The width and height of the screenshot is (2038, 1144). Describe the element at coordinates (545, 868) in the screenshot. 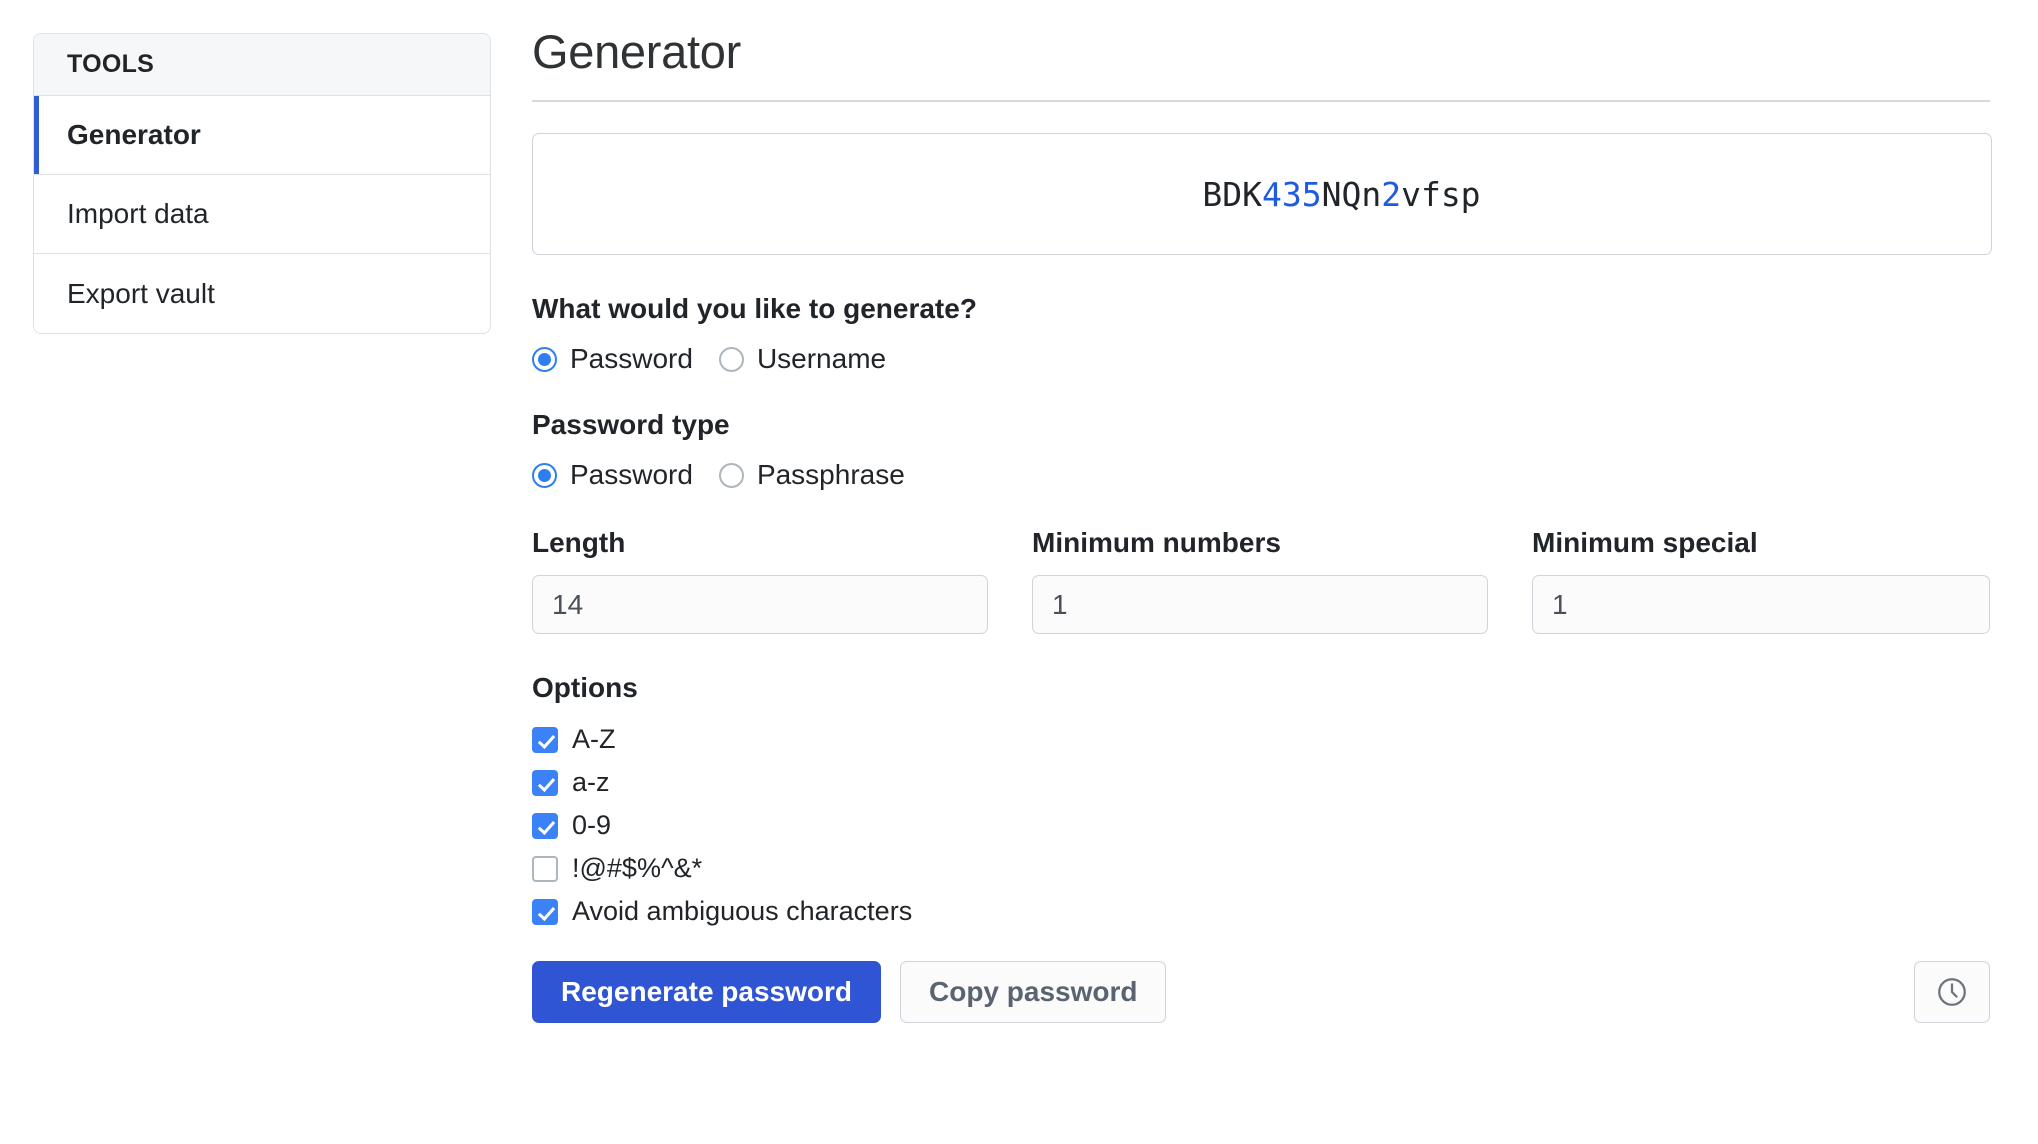

I see `checkbox-unchecked-icon` at that location.